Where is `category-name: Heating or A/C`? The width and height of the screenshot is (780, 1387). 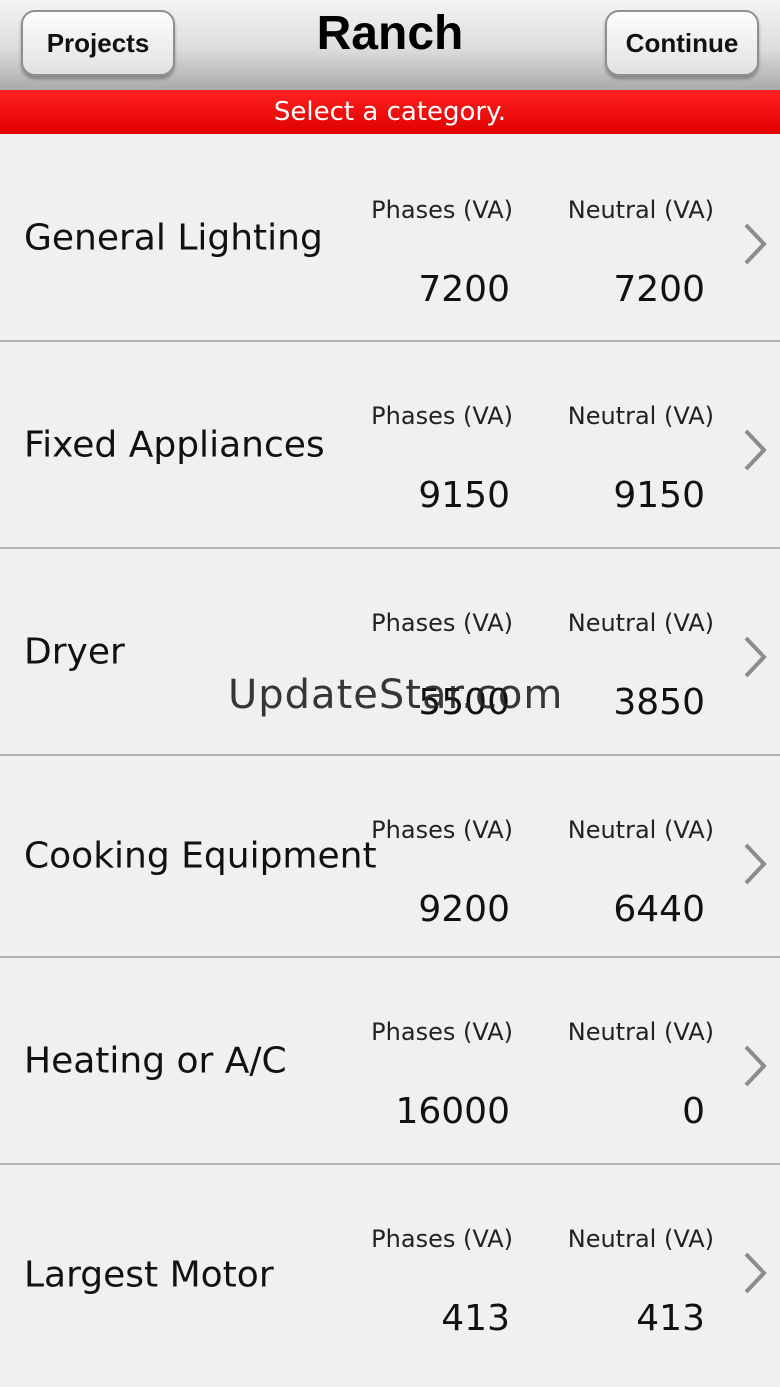
category-name: Heating or A/C is located at coordinates (155, 1060).